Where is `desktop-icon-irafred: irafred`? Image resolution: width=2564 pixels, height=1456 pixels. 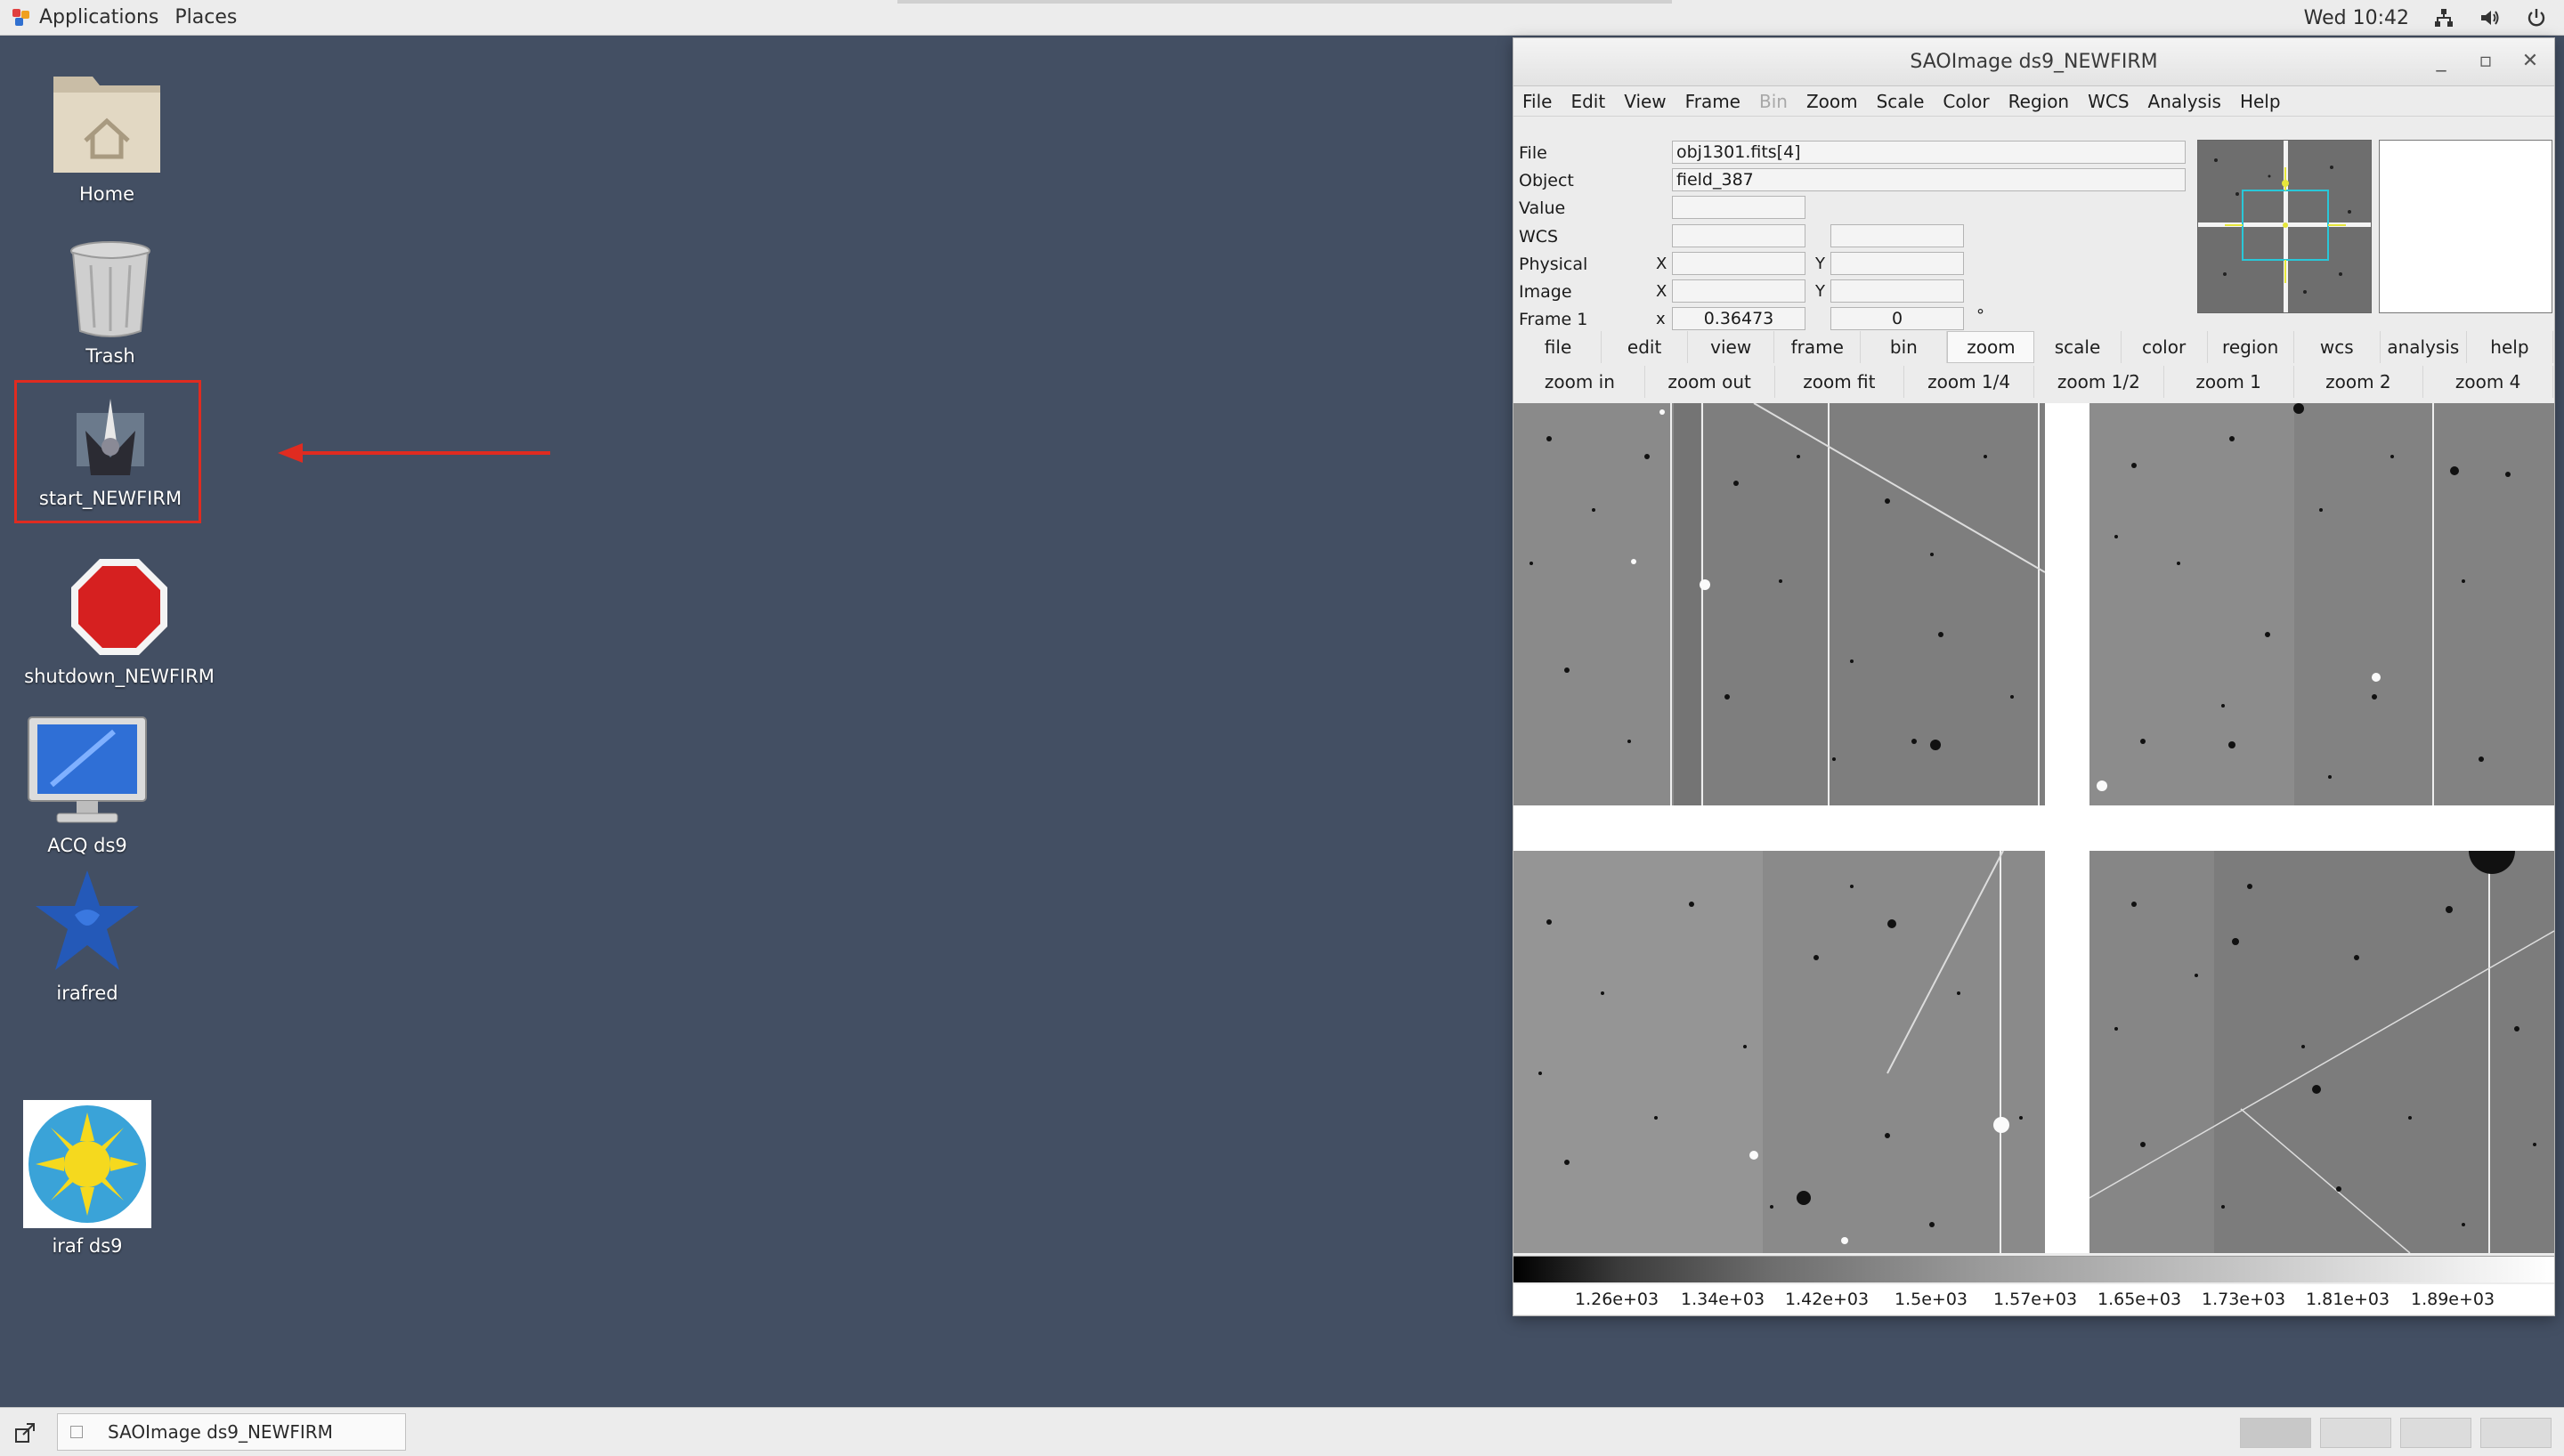 desktop-icon-irafred: irafred is located at coordinates (87, 937).